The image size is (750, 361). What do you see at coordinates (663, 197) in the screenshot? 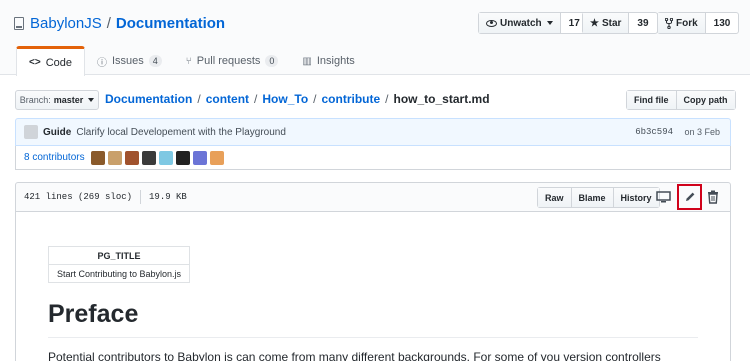
I see `desktop-icon` at bounding box center [663, 197].